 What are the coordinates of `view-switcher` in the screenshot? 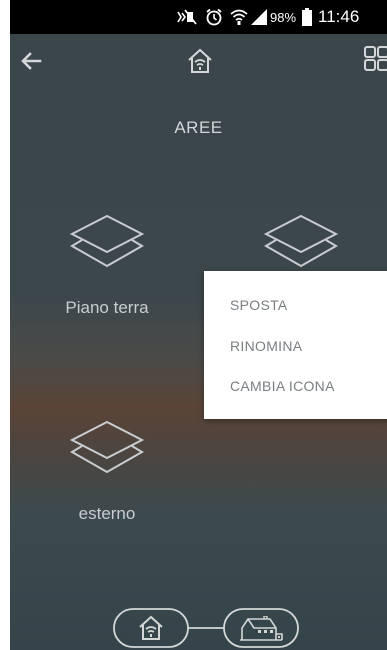 It's located at (198, 628).